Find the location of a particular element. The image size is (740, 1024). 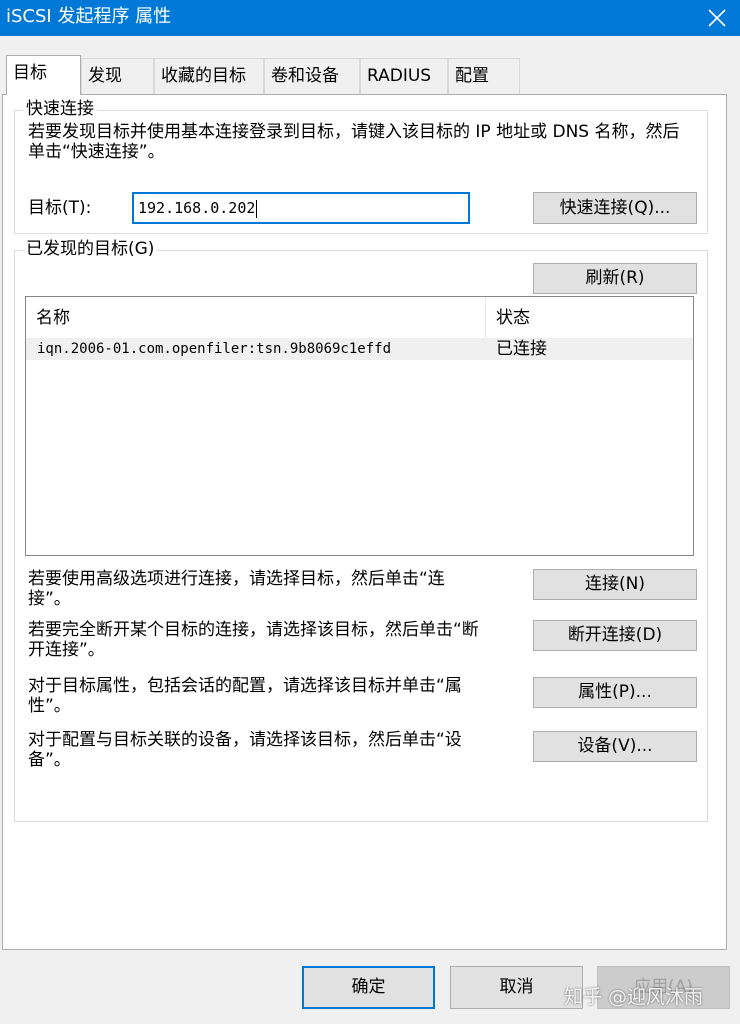

tab-radius: RADIUS is located at coordinates (404, 76).